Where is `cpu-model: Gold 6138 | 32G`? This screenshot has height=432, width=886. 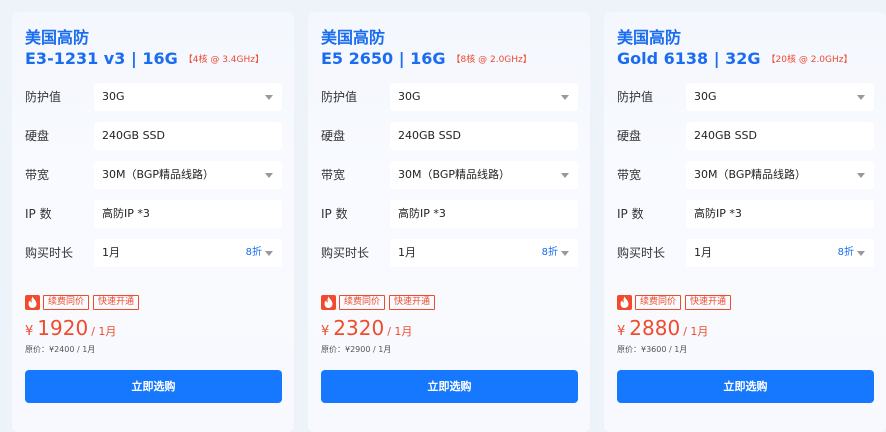
cpu-model: Gold 6138 | 32G is located at coordinates (689, 58).